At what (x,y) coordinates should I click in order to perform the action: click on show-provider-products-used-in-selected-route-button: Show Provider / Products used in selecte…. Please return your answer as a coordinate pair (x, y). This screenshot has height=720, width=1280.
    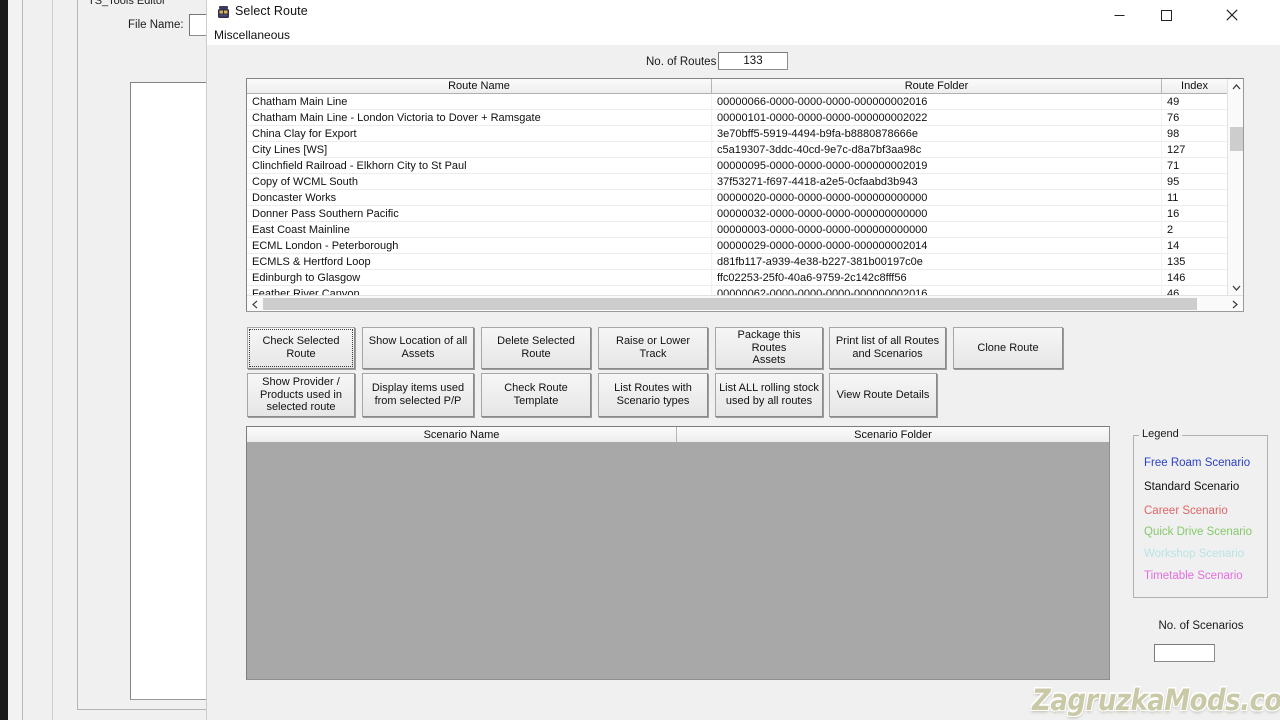
    Looking at the image, I should click on (301, 395).